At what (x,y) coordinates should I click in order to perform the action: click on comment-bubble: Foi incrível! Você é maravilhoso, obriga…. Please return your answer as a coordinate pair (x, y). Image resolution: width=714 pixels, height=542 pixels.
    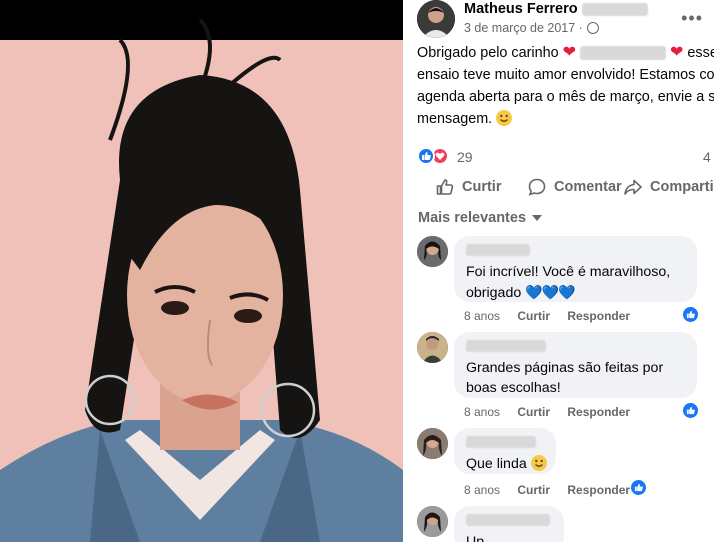
    Looking at the image, I should click on (575, 269).